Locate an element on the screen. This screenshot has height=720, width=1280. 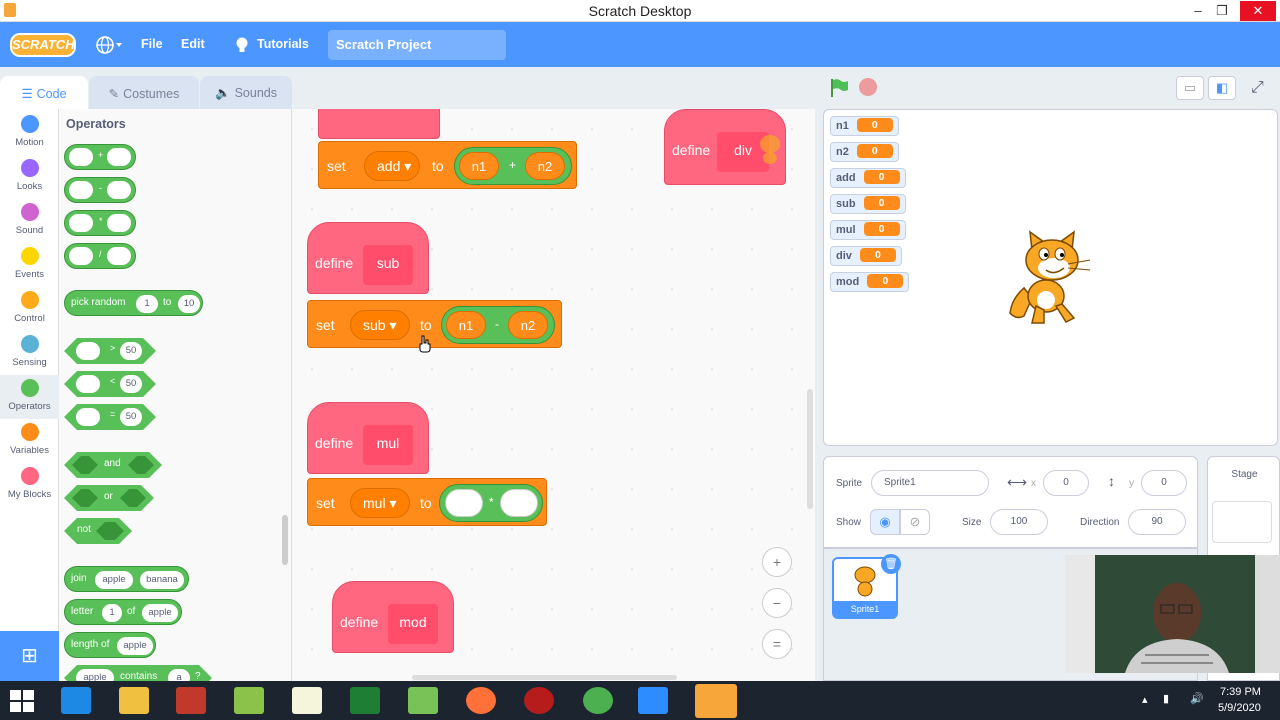
file-menu: File is located at coordinates (152, 44).